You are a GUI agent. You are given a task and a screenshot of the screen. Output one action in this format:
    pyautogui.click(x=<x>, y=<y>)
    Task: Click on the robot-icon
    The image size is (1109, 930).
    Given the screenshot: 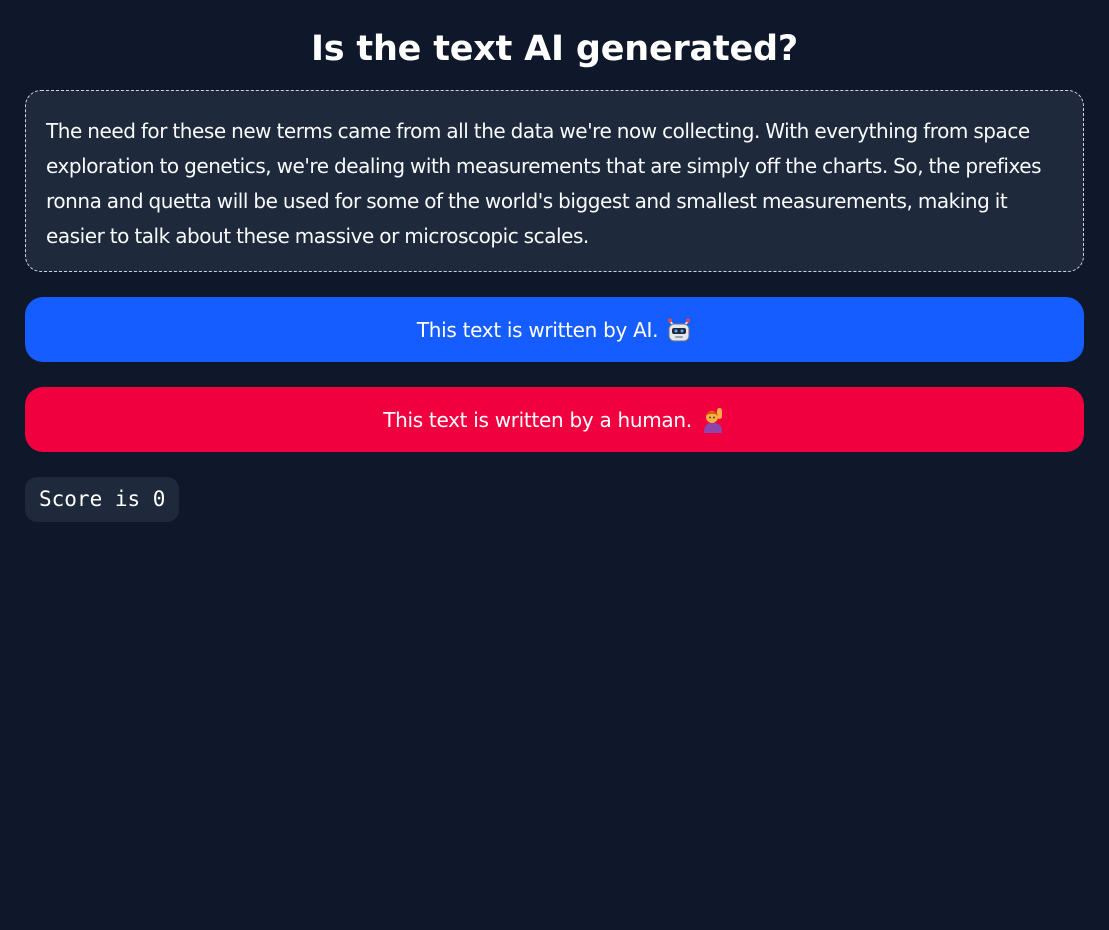 What is the action you would take?
    pyautogui.click(x=679, y=329)
    